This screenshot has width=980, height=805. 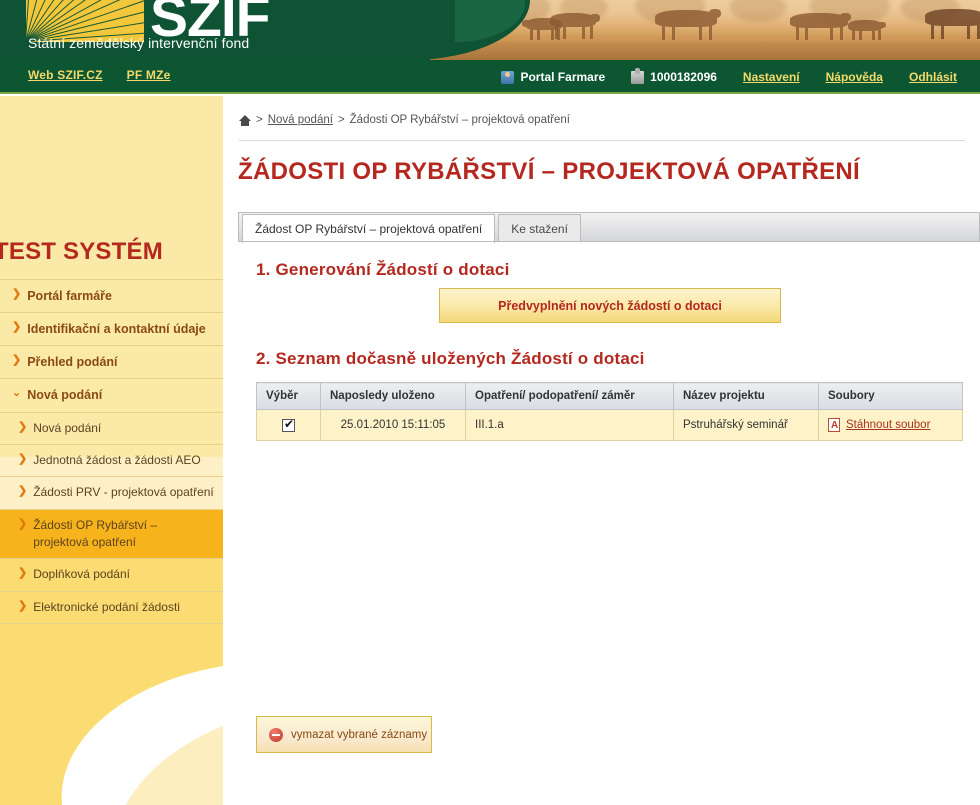 I want to click on nav-link-pf-mze: PF MZe, so click(x=149, y=75).